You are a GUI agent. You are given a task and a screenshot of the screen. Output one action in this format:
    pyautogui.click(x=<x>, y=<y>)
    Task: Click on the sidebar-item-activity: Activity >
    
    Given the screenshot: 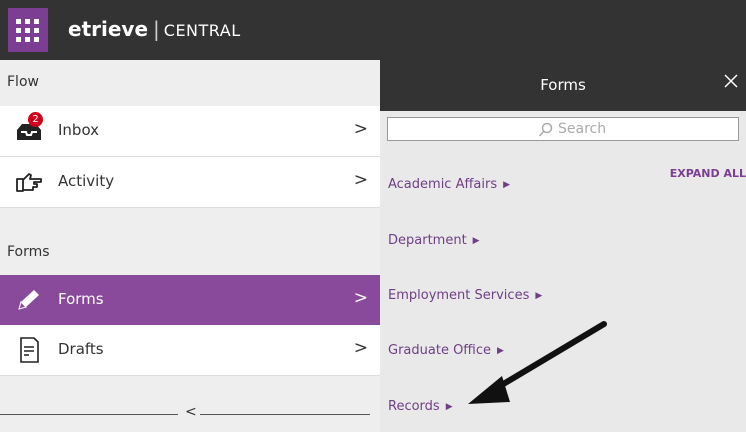 What is the action you would take?
    pyautogui.click(x=190, y=182)
    